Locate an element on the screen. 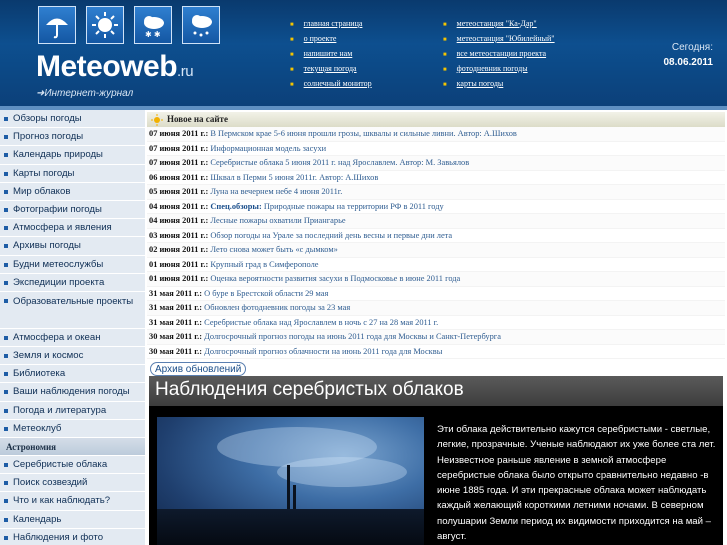 The image size is (727, 545). article-photo is located at coordinates (290, 481).